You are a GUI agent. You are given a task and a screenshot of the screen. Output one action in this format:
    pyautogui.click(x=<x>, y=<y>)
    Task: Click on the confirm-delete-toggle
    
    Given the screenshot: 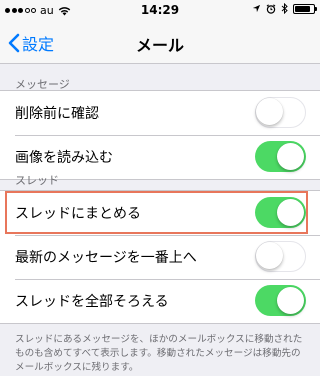 What is the action you would take?
    pyautogui.click(x=280, y=112)
    